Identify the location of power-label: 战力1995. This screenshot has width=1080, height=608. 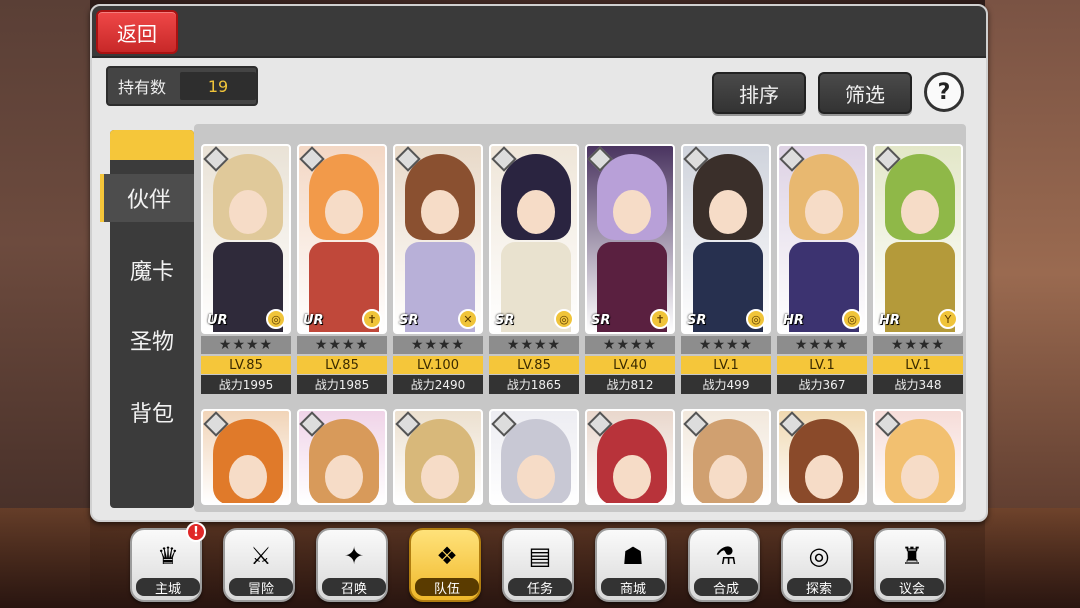
(246, 384).